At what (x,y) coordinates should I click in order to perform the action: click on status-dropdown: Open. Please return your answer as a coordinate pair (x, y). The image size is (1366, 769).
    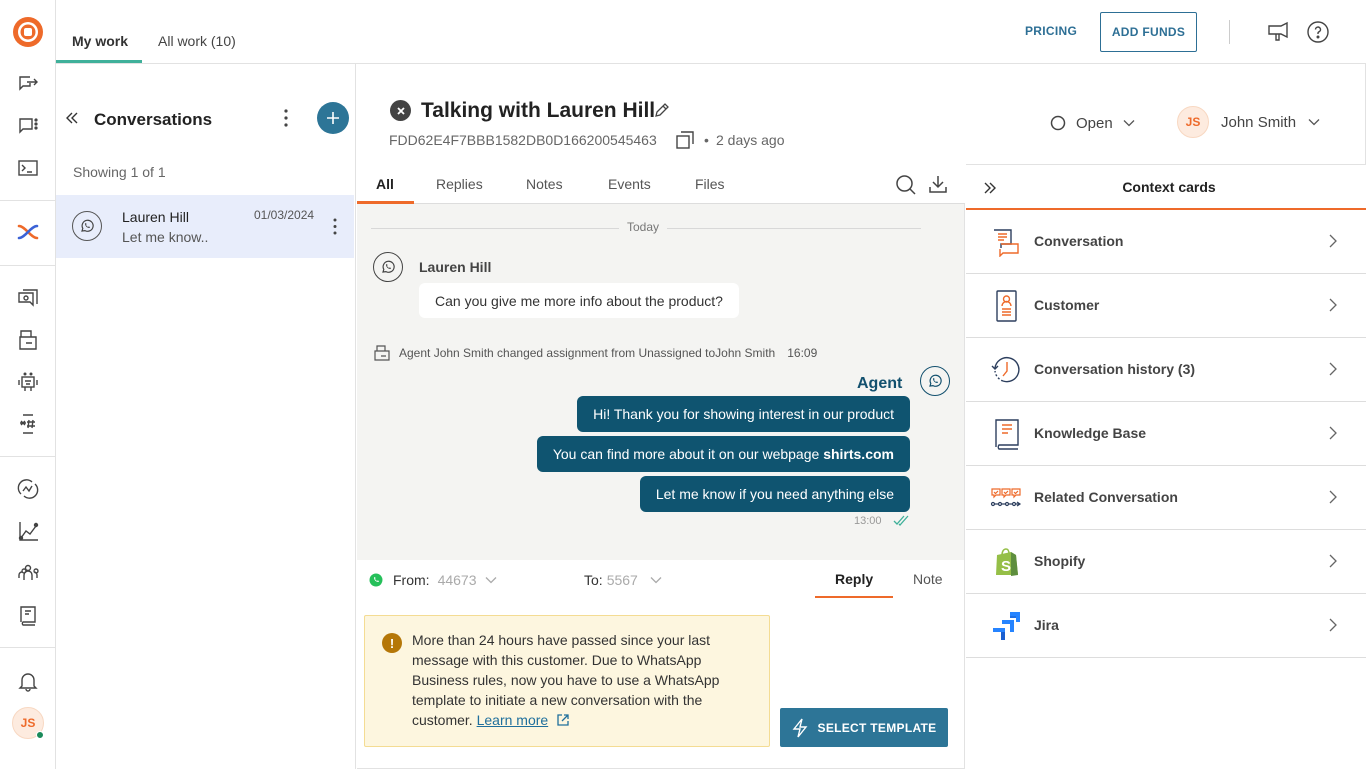
    Looking at the image, I should click on (1092, 123).